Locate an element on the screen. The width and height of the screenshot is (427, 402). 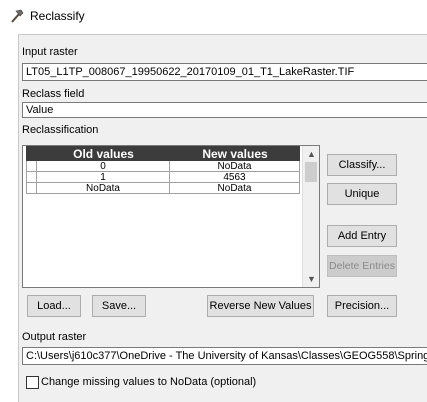
reverse-new-values-button: Reverse New Values is located at coordinates (260, 306).